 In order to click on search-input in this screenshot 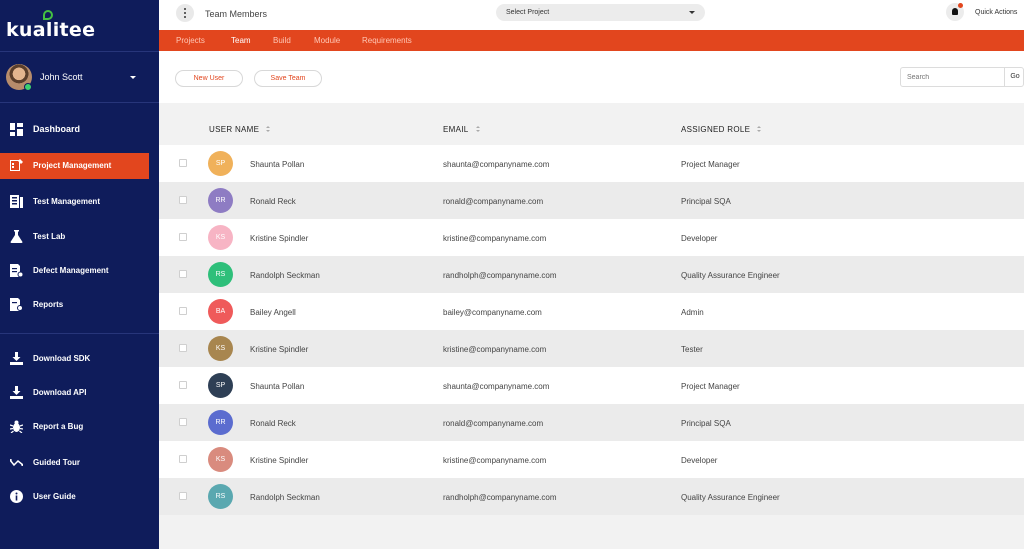, I will do `click(952, 77)`.